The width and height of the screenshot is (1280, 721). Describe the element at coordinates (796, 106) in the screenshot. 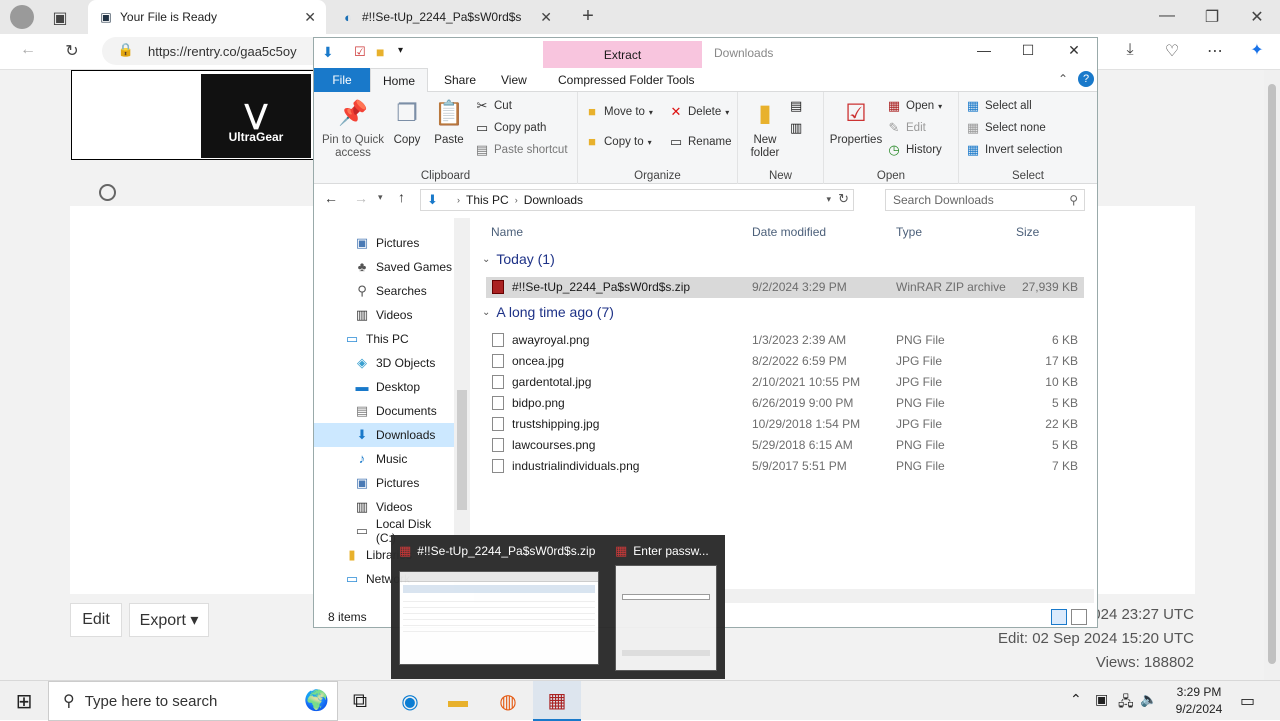

I see `new-item-icon: ▤` at that location.